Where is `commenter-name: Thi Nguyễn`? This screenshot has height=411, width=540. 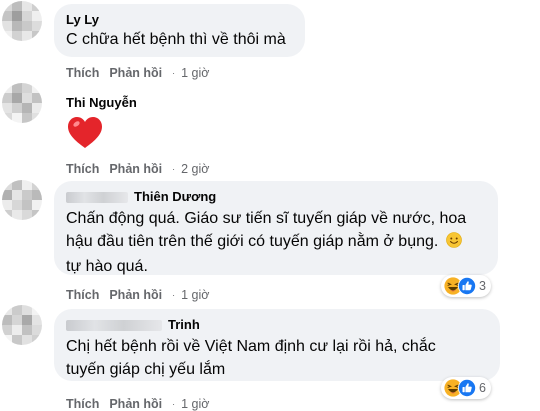 commenter-name: Thi Nguyễn is located at coordinates (101, 102).